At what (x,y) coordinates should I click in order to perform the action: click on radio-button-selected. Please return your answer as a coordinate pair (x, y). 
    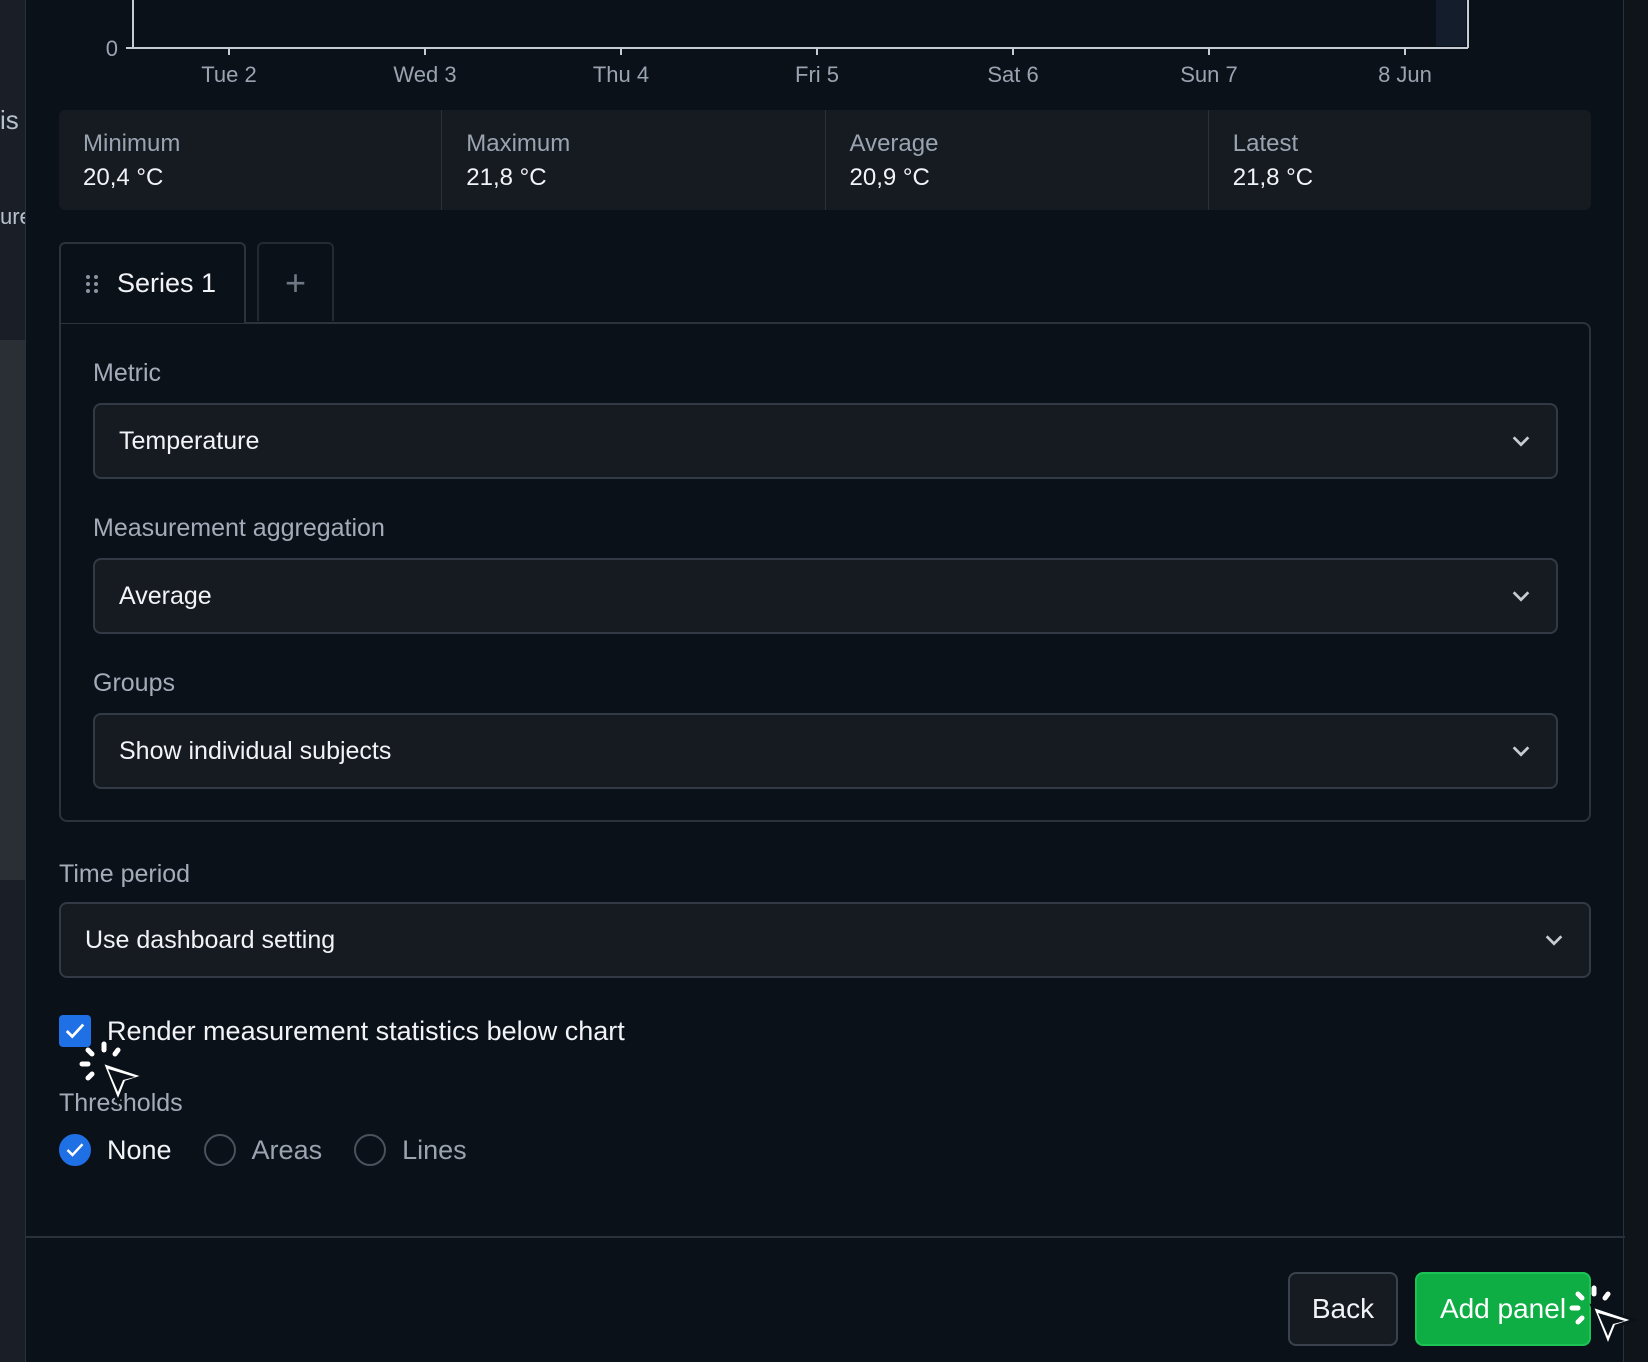
    Looking at the image, I should click on (75, 1150).